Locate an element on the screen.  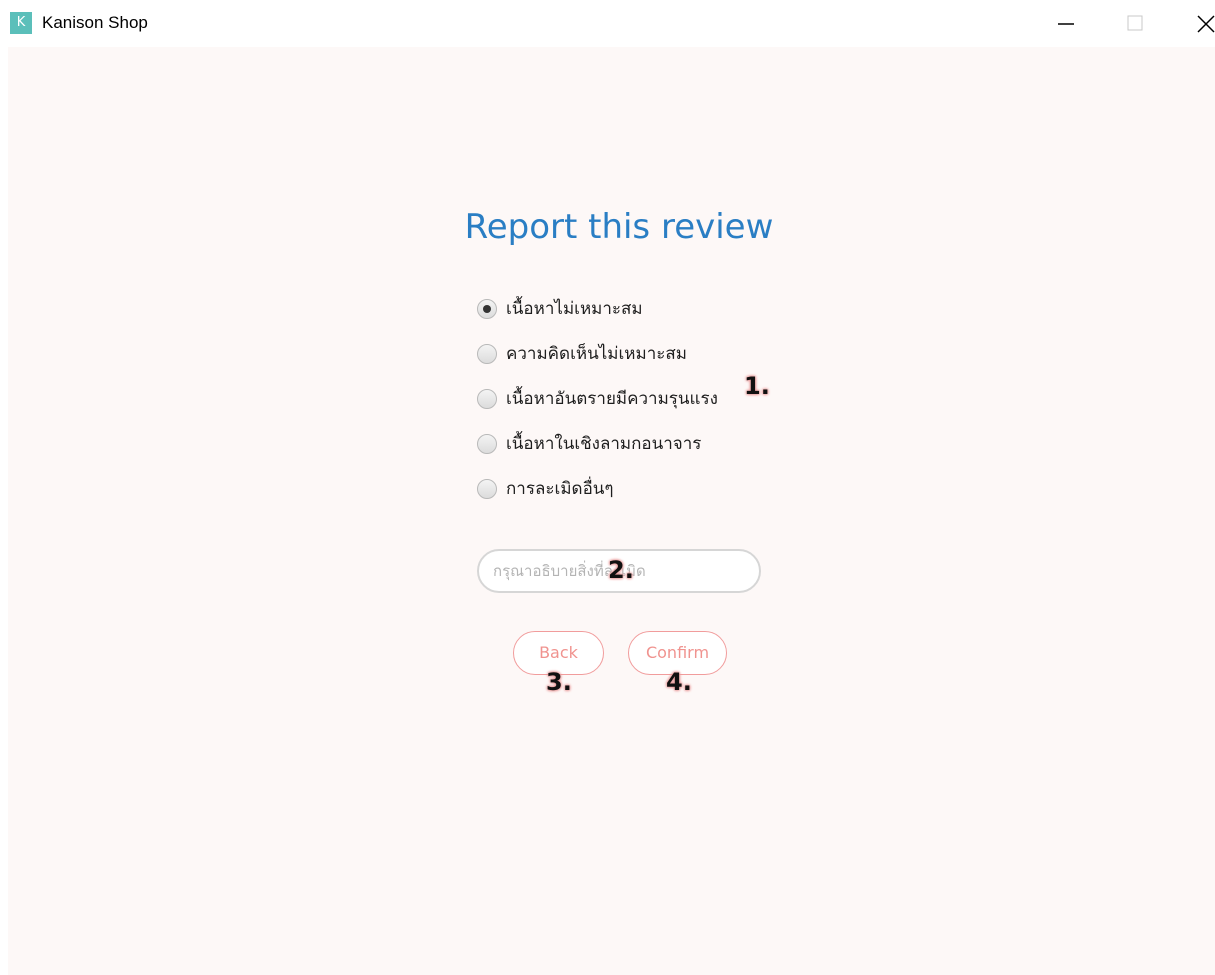
radio-label: เนื้อหาอันตรายมีความรุนแรง is located at coordinates (612, 399).